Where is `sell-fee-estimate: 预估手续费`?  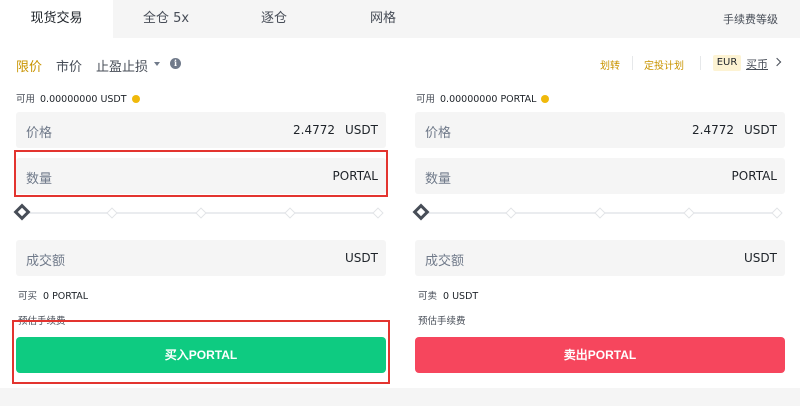 sell-fee-estimate: 预估手续费 is located at coordinates (442, 321).